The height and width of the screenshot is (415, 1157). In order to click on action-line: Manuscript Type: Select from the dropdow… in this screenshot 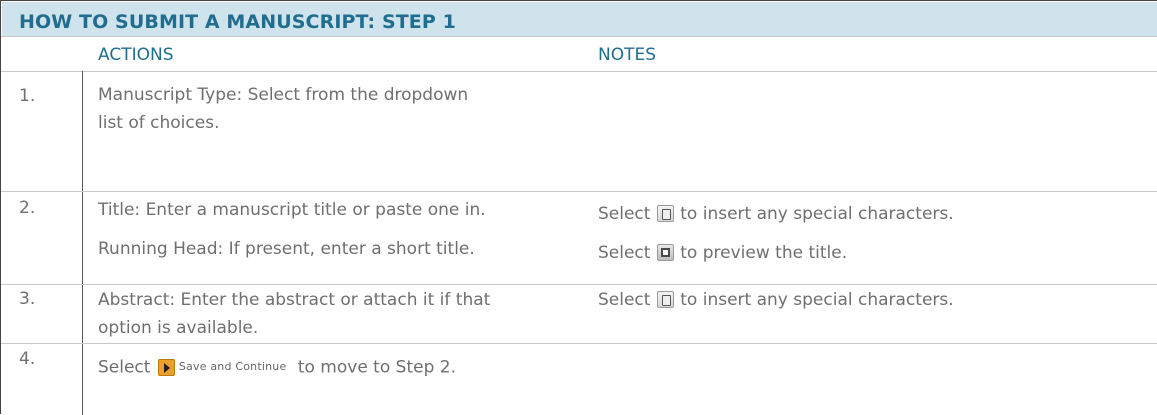, I will do `click(283, 95)`.